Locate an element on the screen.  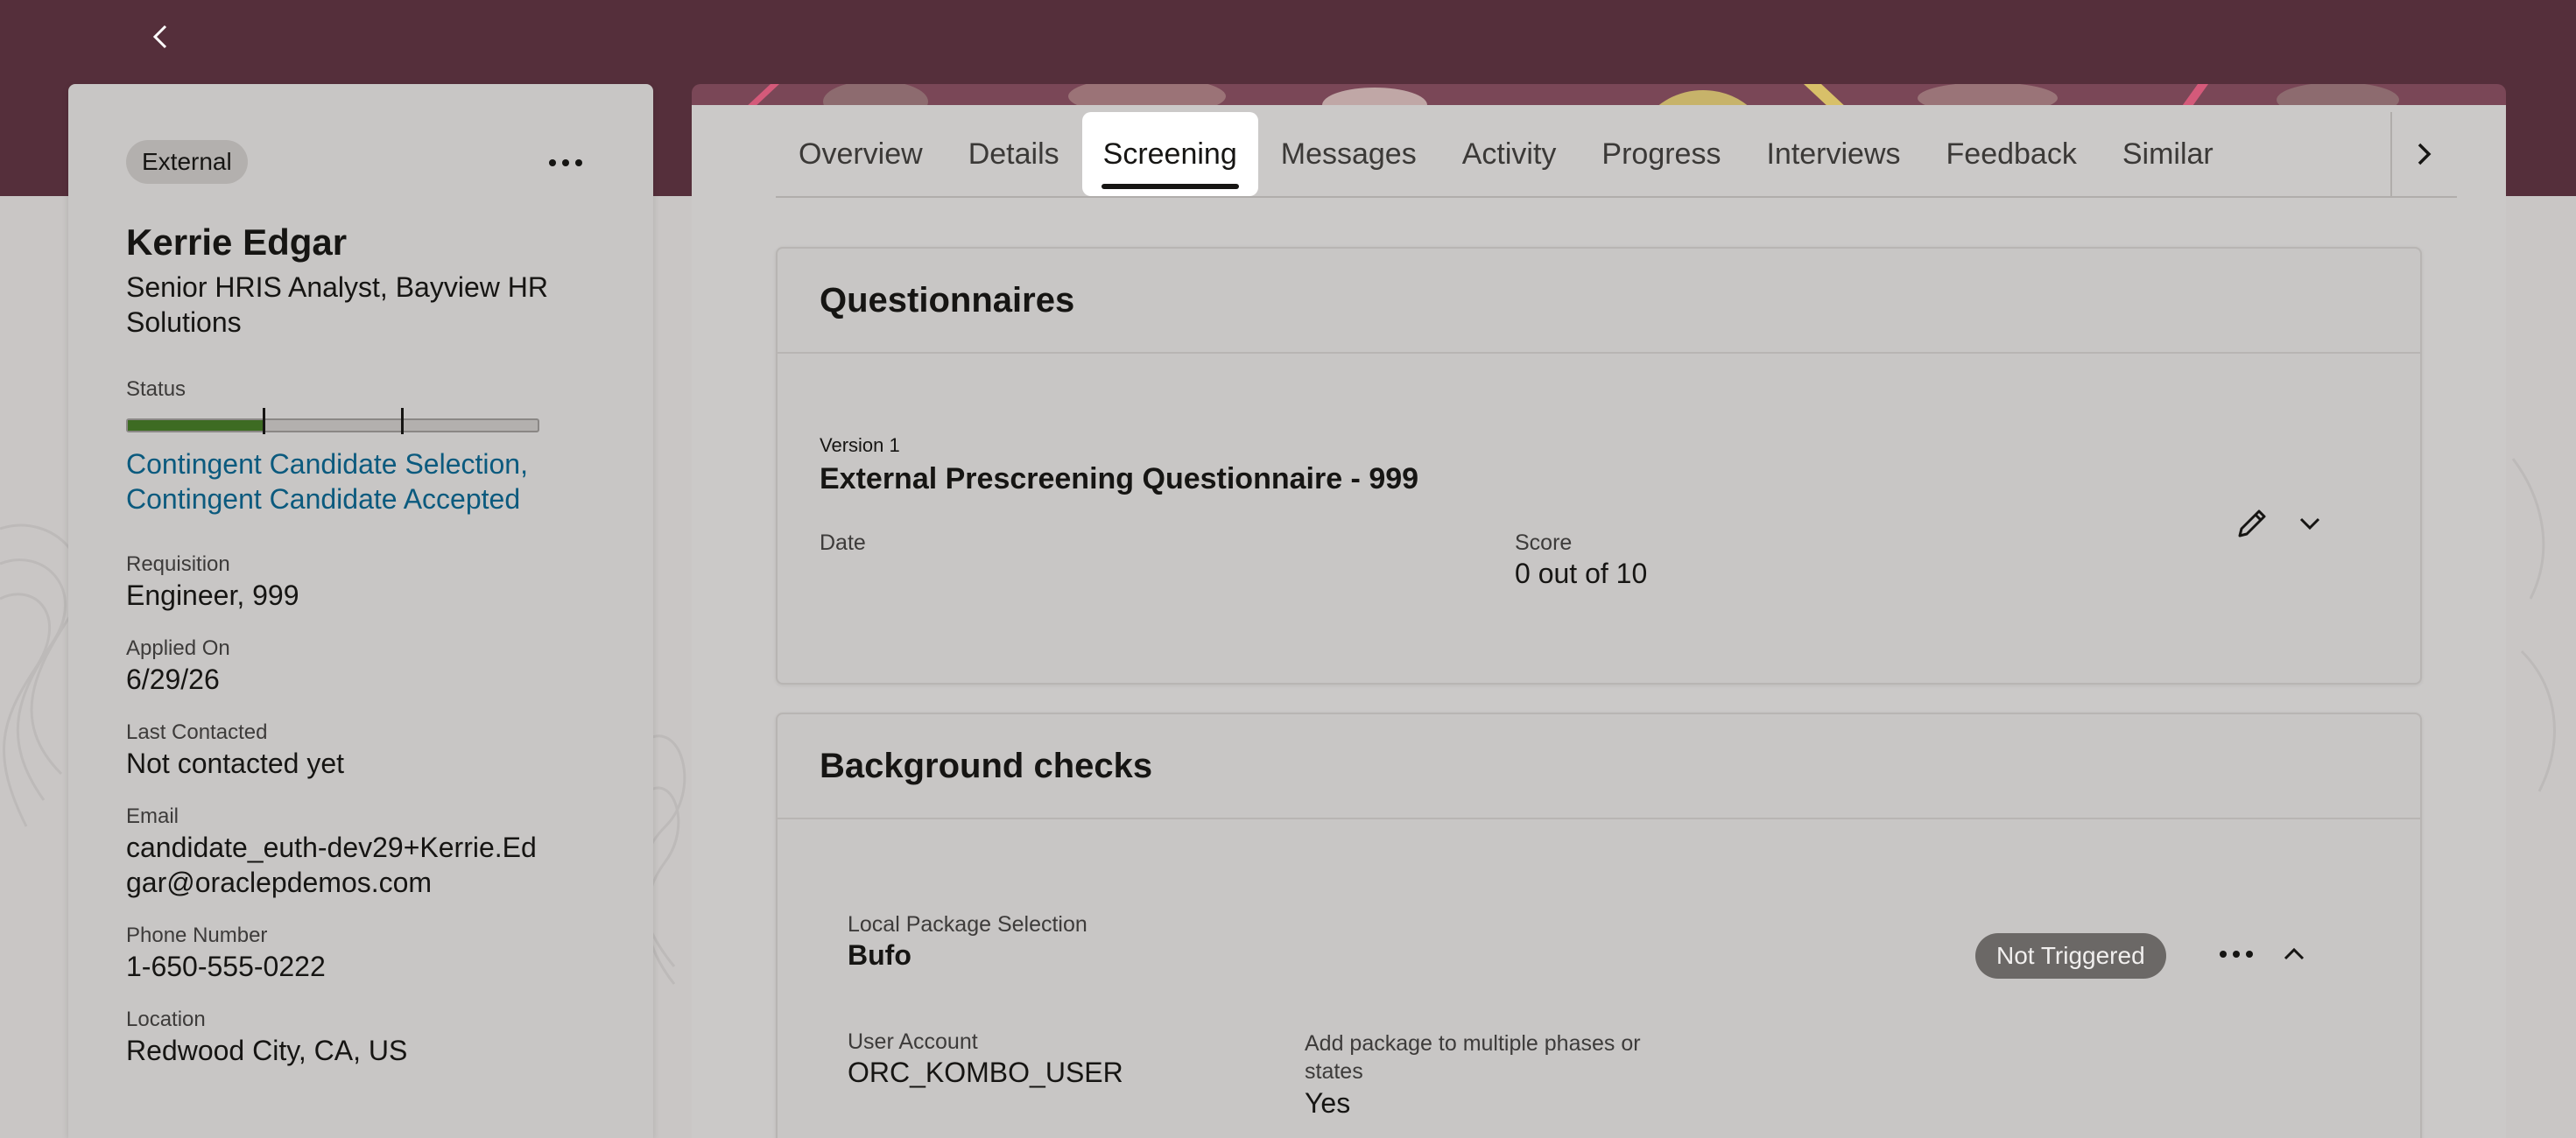
tab-activity: Activity is located at coordinates (1509, 154).